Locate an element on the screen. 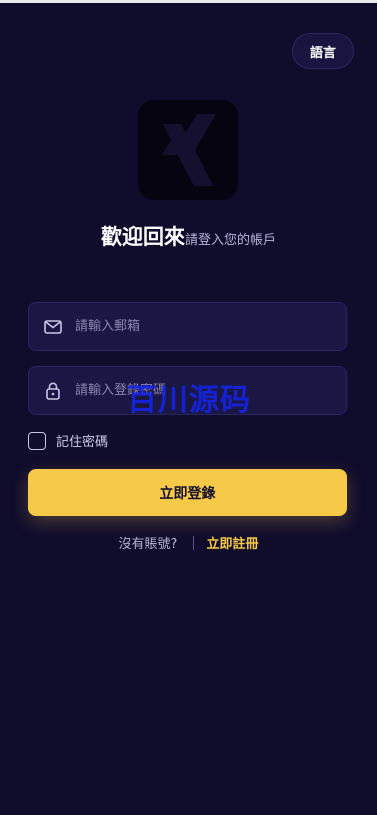  remember-password: 記住密碼 is located at coordinates (68, 440).